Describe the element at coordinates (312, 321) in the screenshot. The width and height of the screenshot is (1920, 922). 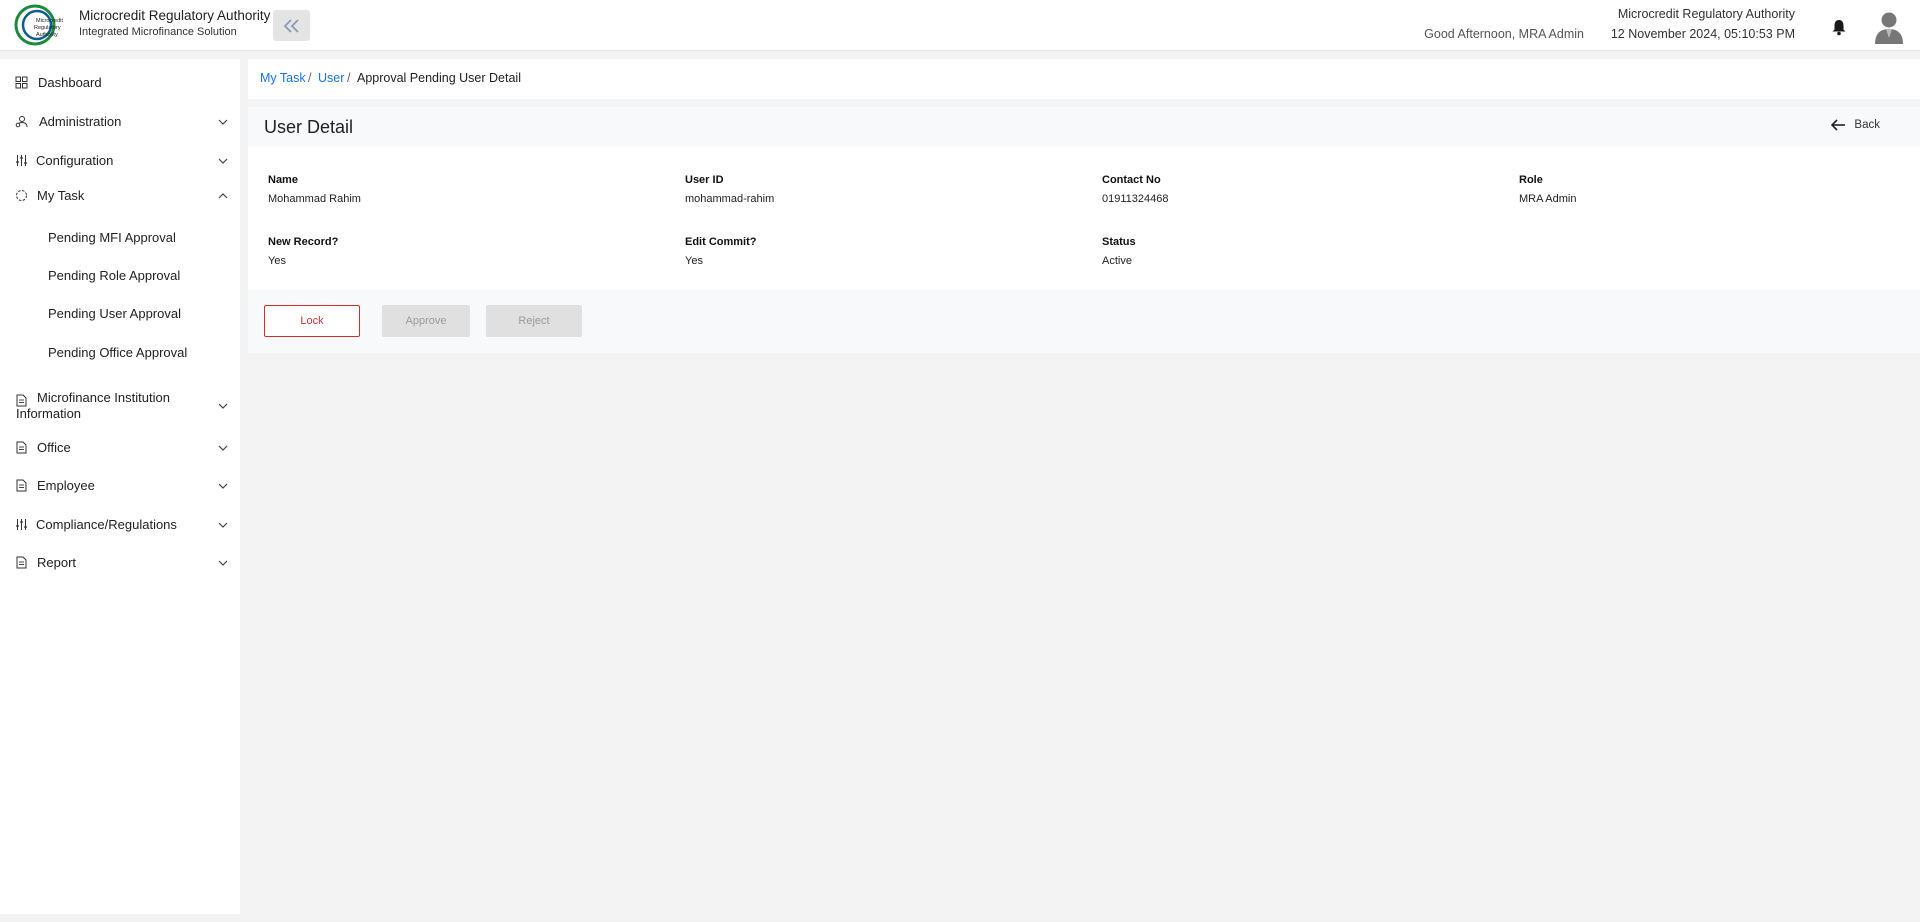
I see `lock-button: Lock` at that location.